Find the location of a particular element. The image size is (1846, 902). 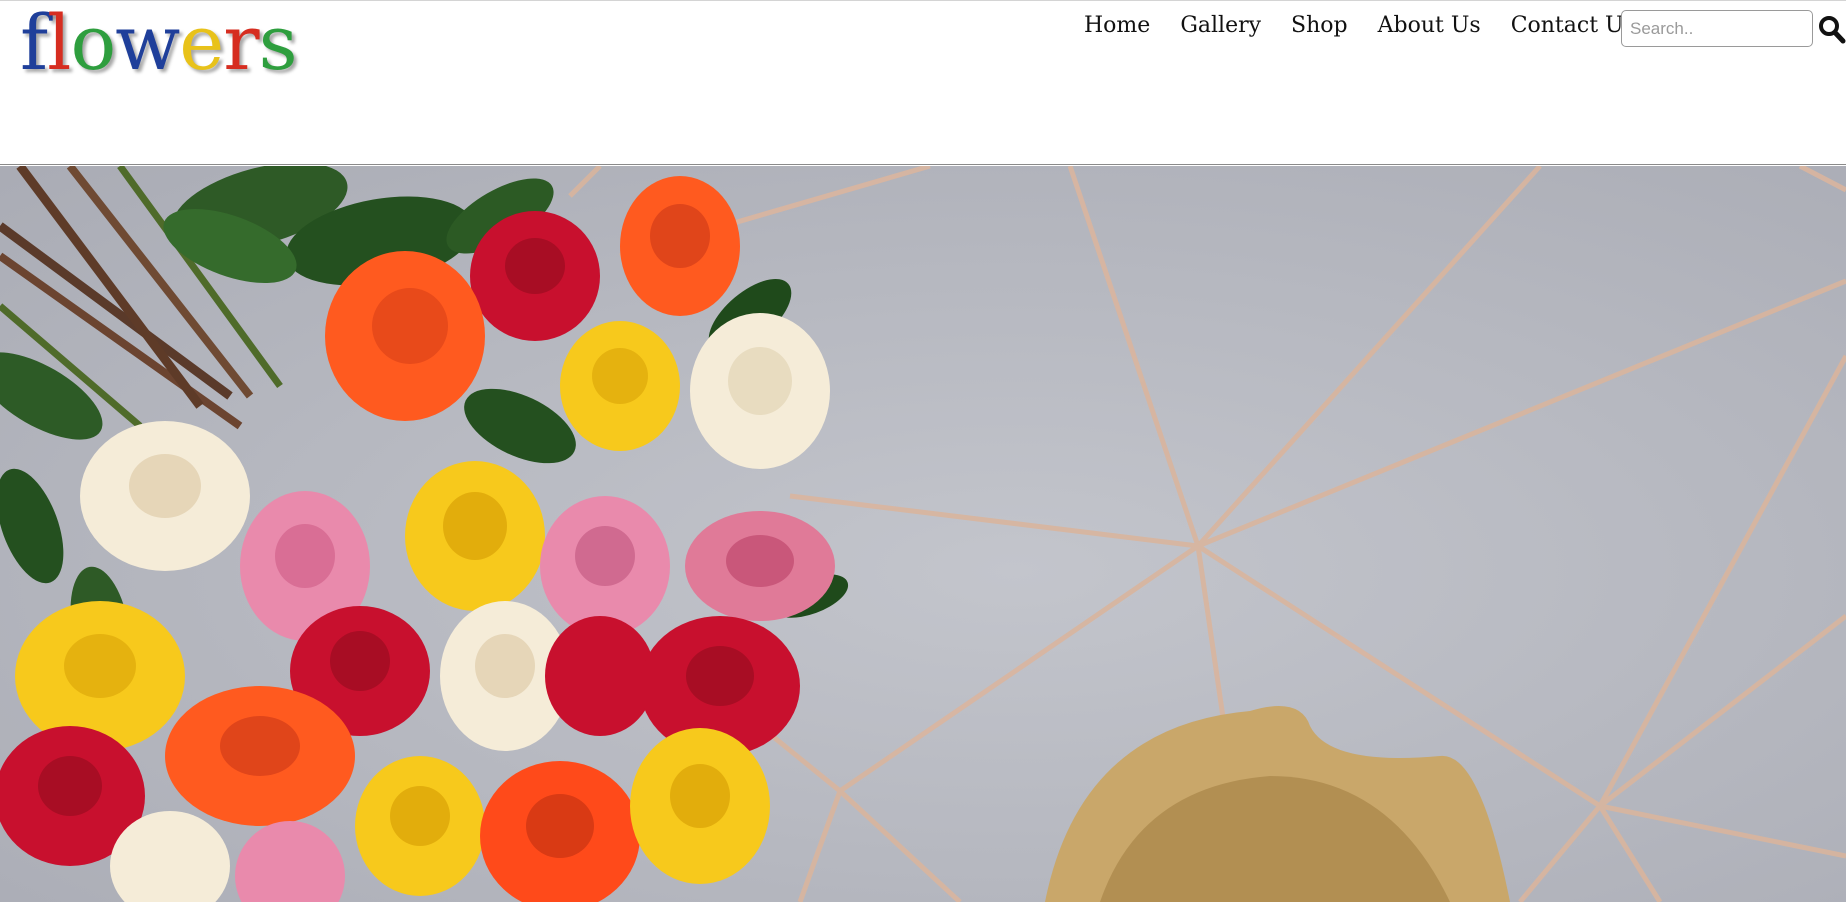

logo-letter: w is located at coordinates (147, 43).